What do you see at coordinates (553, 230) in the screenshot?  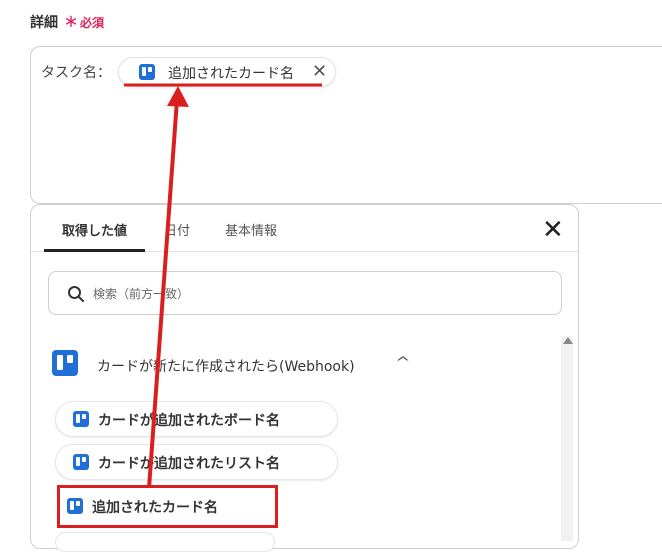 I see `panel-close-icon: ✕` at bounding box center [553, 230].